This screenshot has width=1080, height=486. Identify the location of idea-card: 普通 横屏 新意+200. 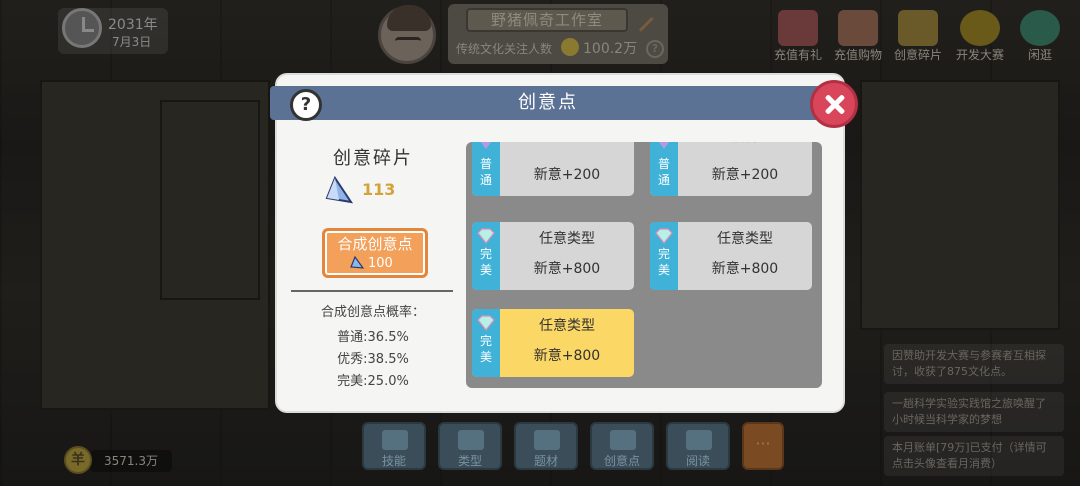
(731, 169).